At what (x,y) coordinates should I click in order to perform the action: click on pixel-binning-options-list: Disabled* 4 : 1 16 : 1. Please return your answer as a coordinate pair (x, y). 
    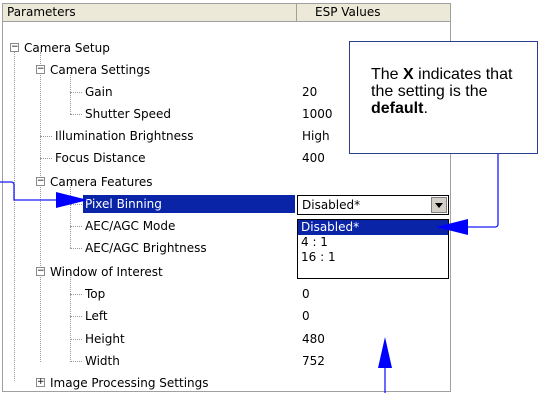
    Looking at the image, I should click on (373, 249).